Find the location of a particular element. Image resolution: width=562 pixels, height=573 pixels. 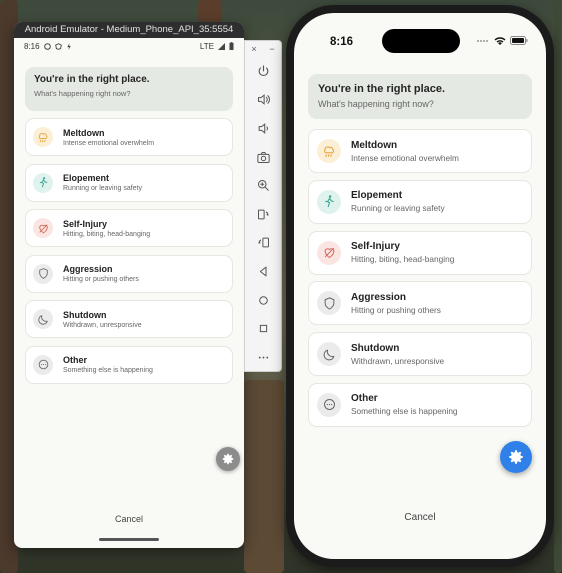

option-text: Elopement Running or leaving safety is located at coordinates (398, 201).